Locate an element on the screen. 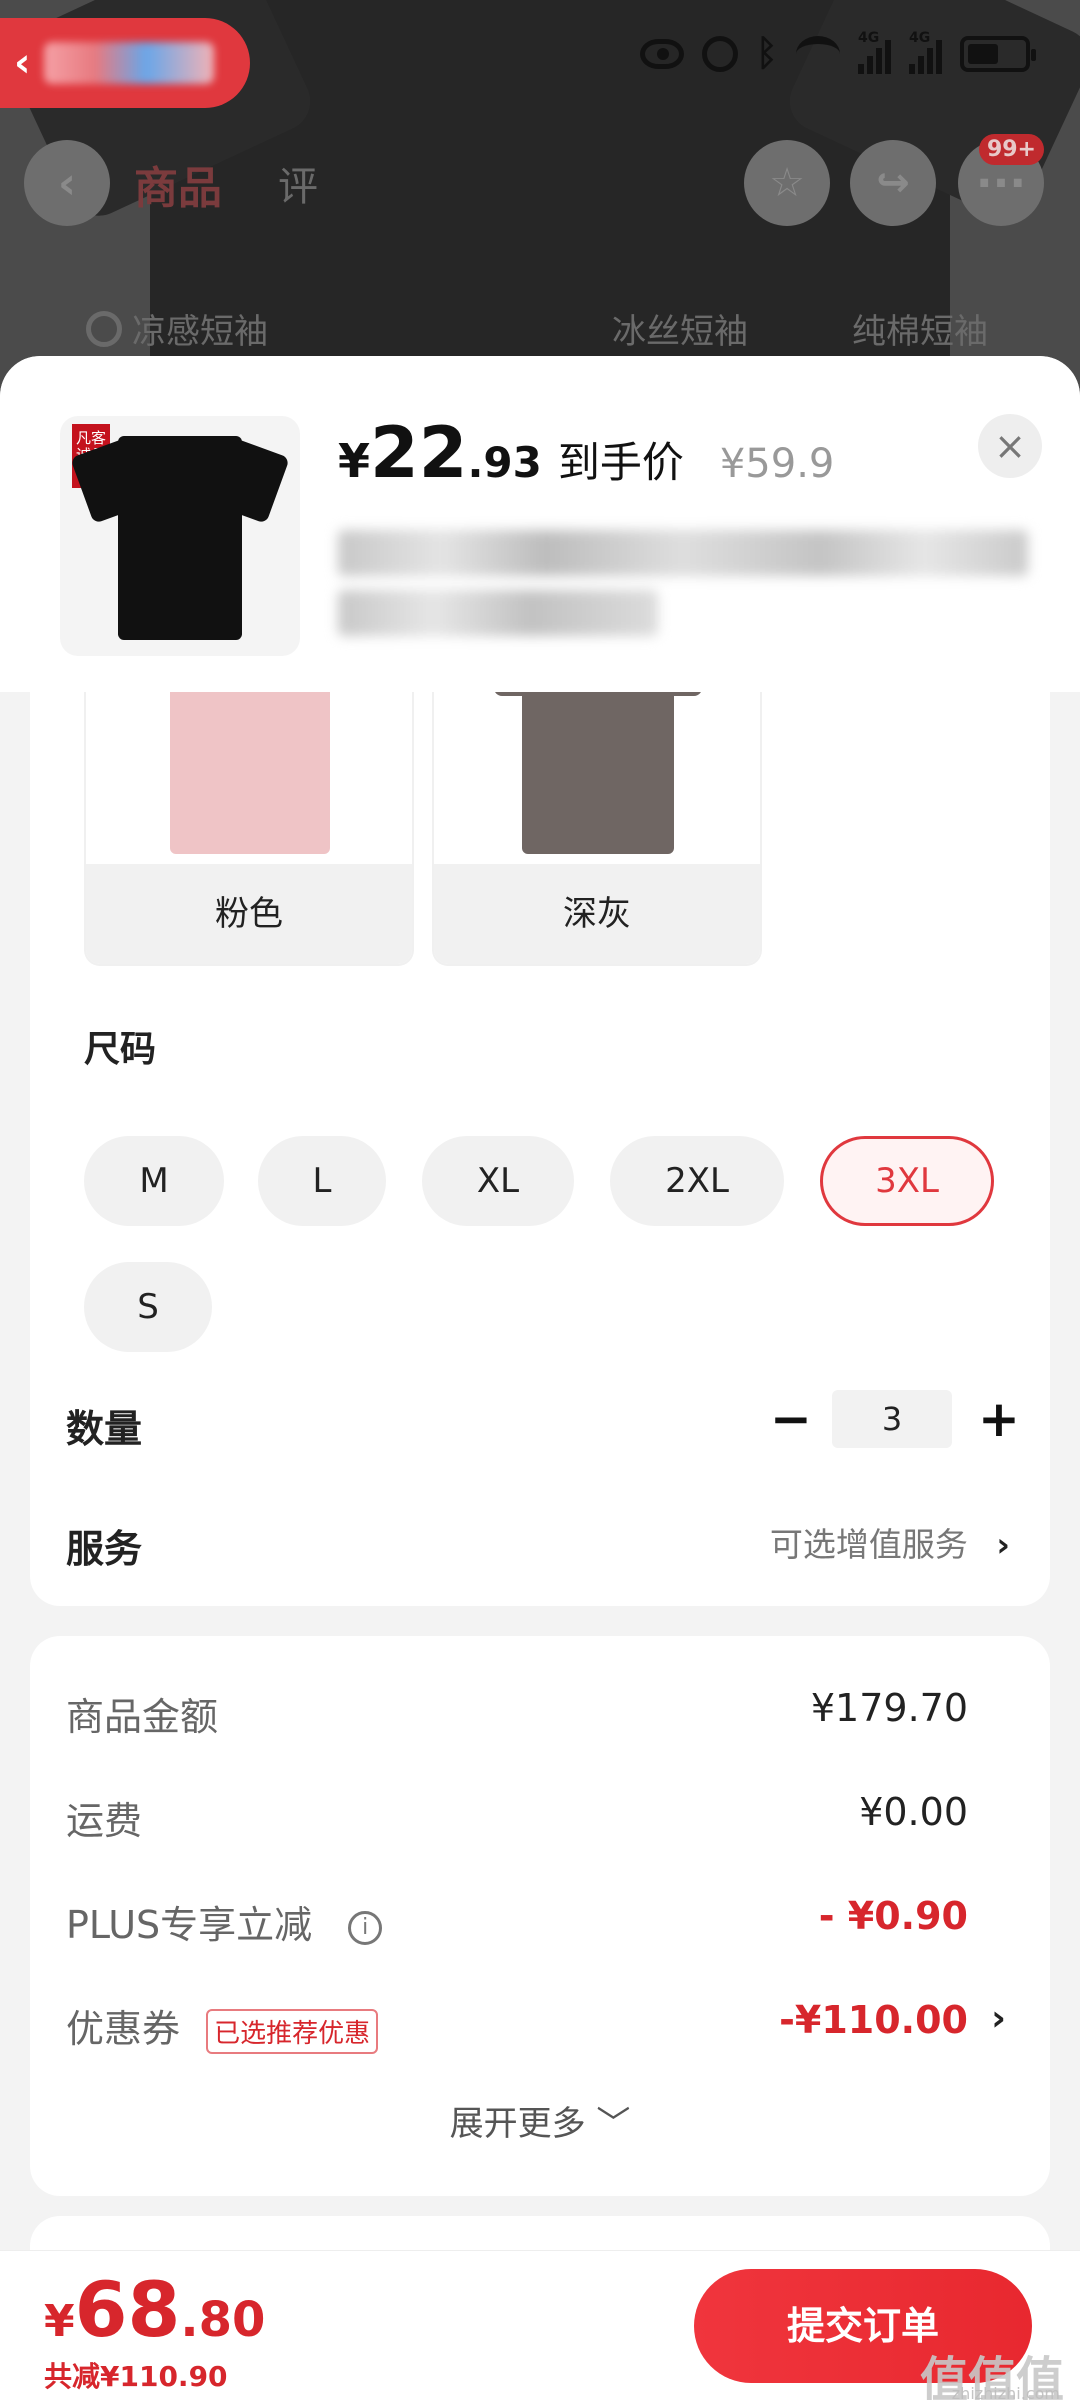 Image resolution: width=1080 pixels, height=2400 pixels. quantity-stepper: − 3 + is located at coordinates (895, 1419).